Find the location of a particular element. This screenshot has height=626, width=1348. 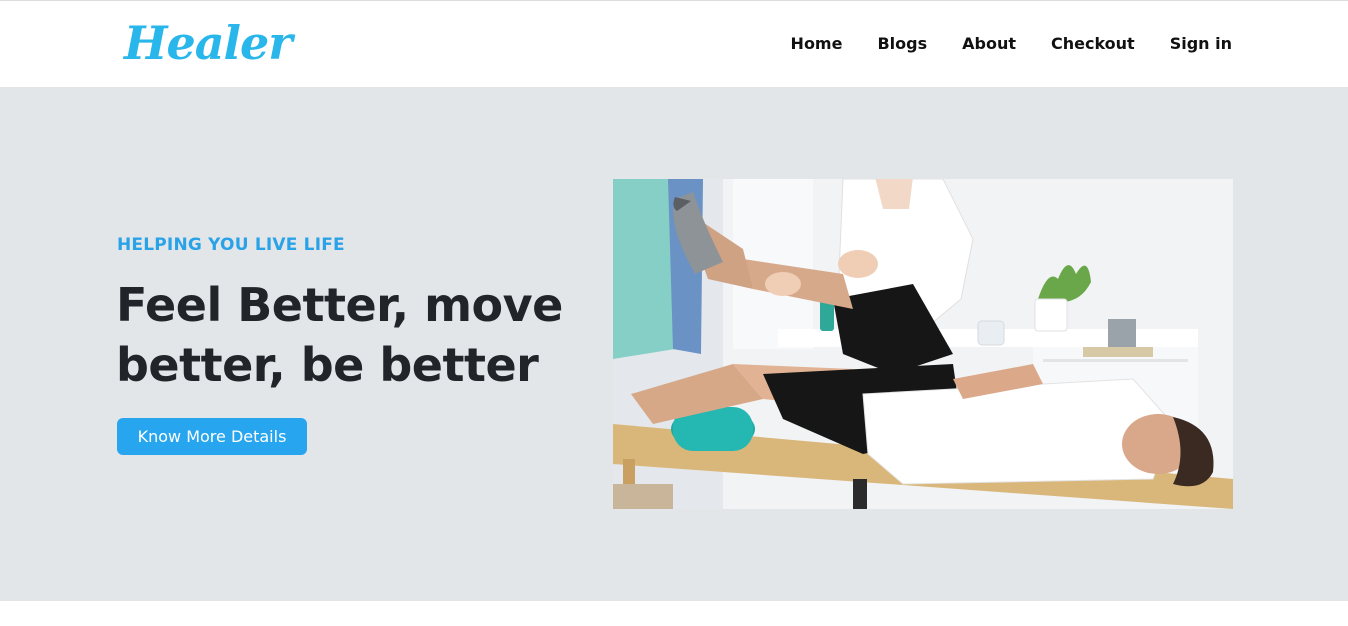

hero-headline: Feel Better, move better, be better is located at coordinates (339, 335).